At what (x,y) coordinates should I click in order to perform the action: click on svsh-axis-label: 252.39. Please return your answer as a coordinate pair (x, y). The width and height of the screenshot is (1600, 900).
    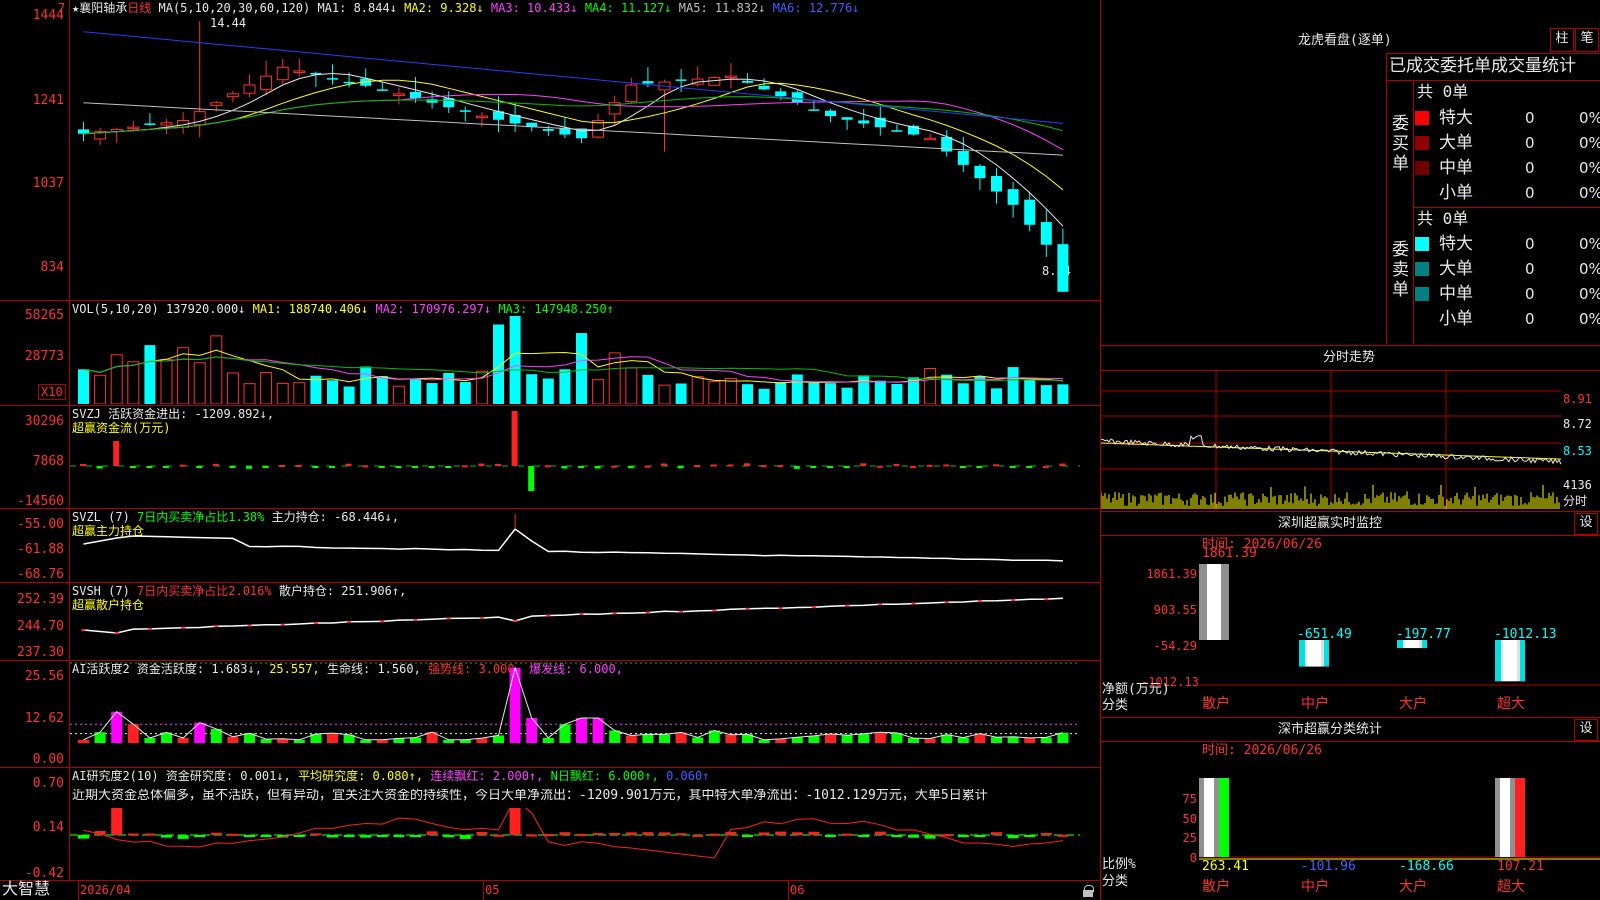
    Looking at the image, I should click on (40, 599).